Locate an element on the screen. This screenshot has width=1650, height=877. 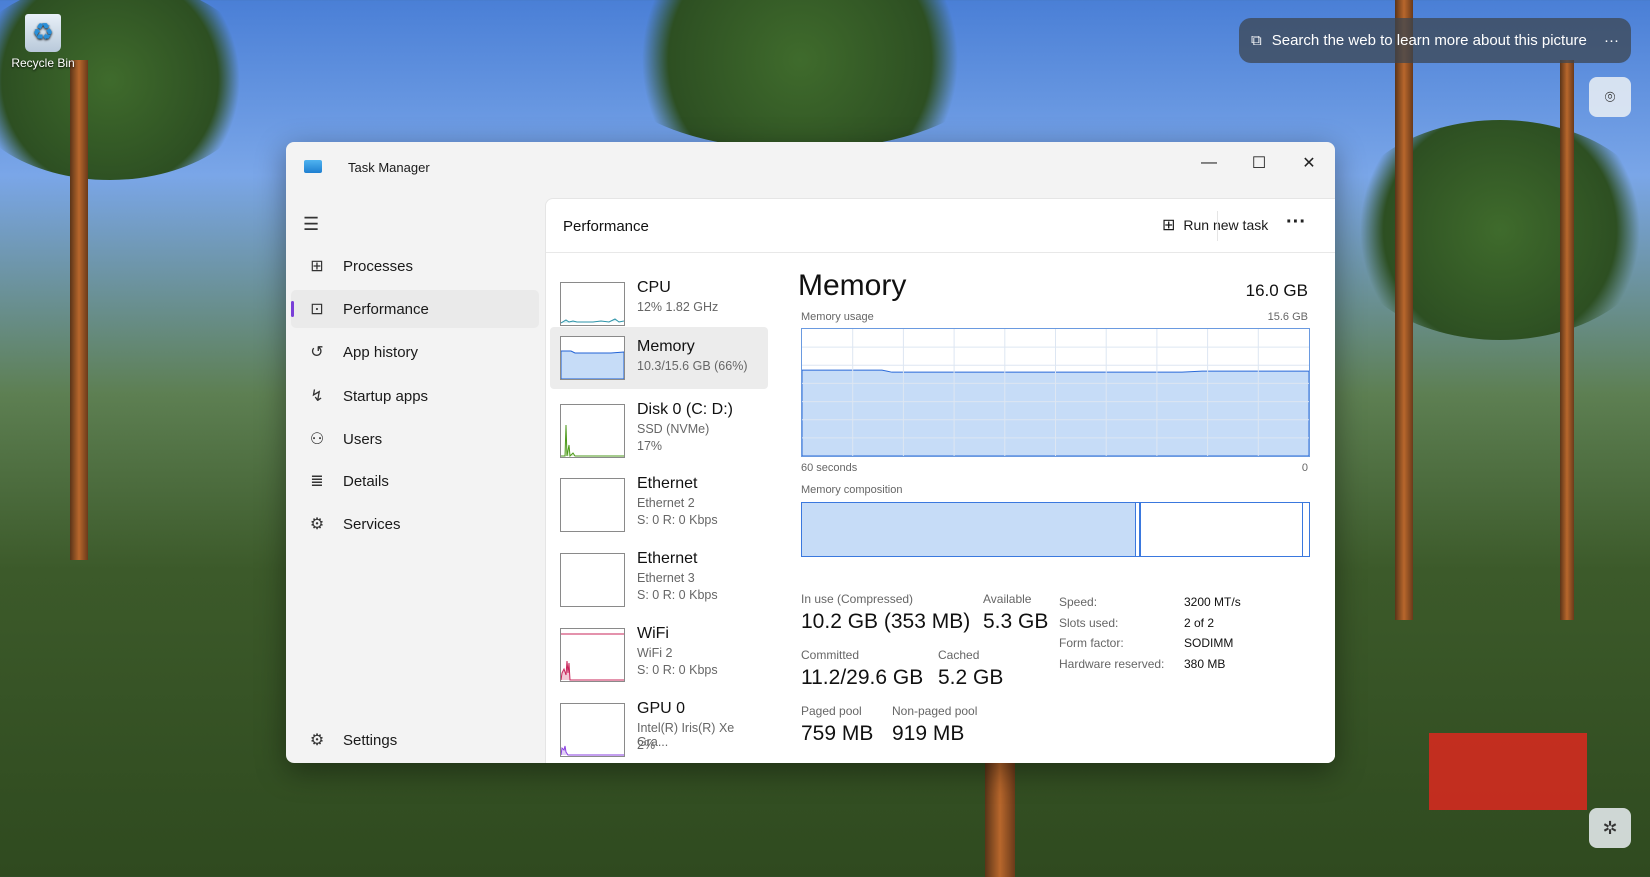
maximize-button: ☐ is located at coordinates (1259, 163).